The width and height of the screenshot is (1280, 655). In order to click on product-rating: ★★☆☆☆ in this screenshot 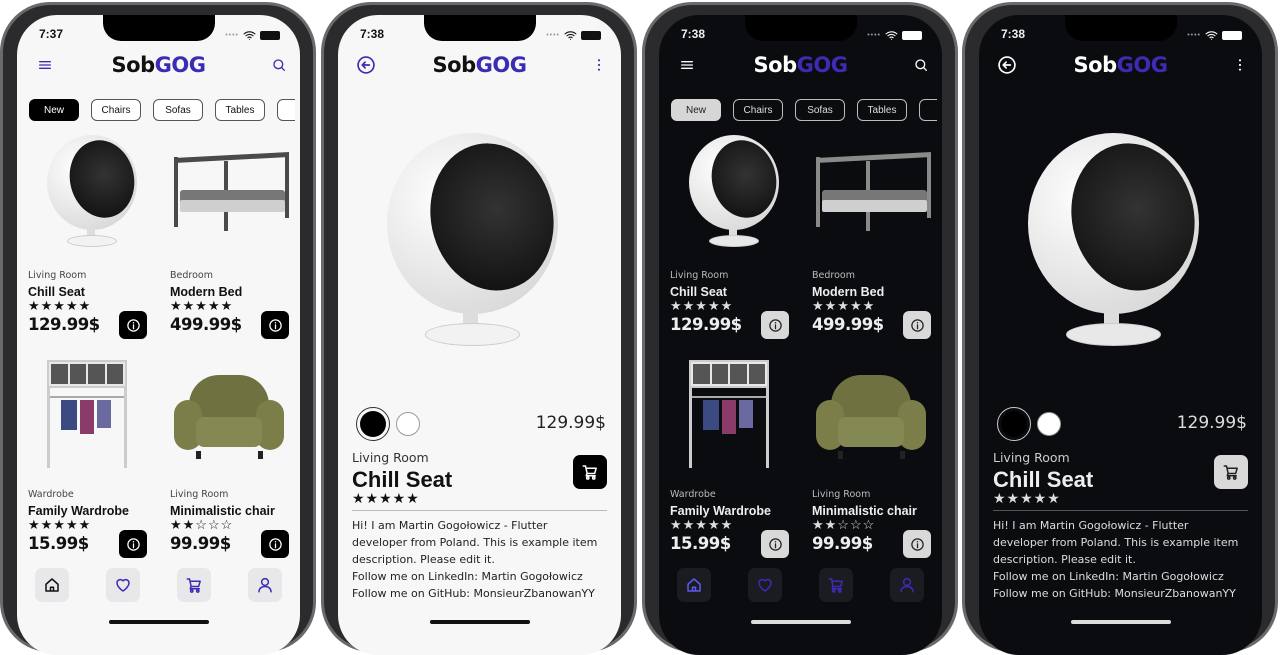, I will do `click(202, 524)`.